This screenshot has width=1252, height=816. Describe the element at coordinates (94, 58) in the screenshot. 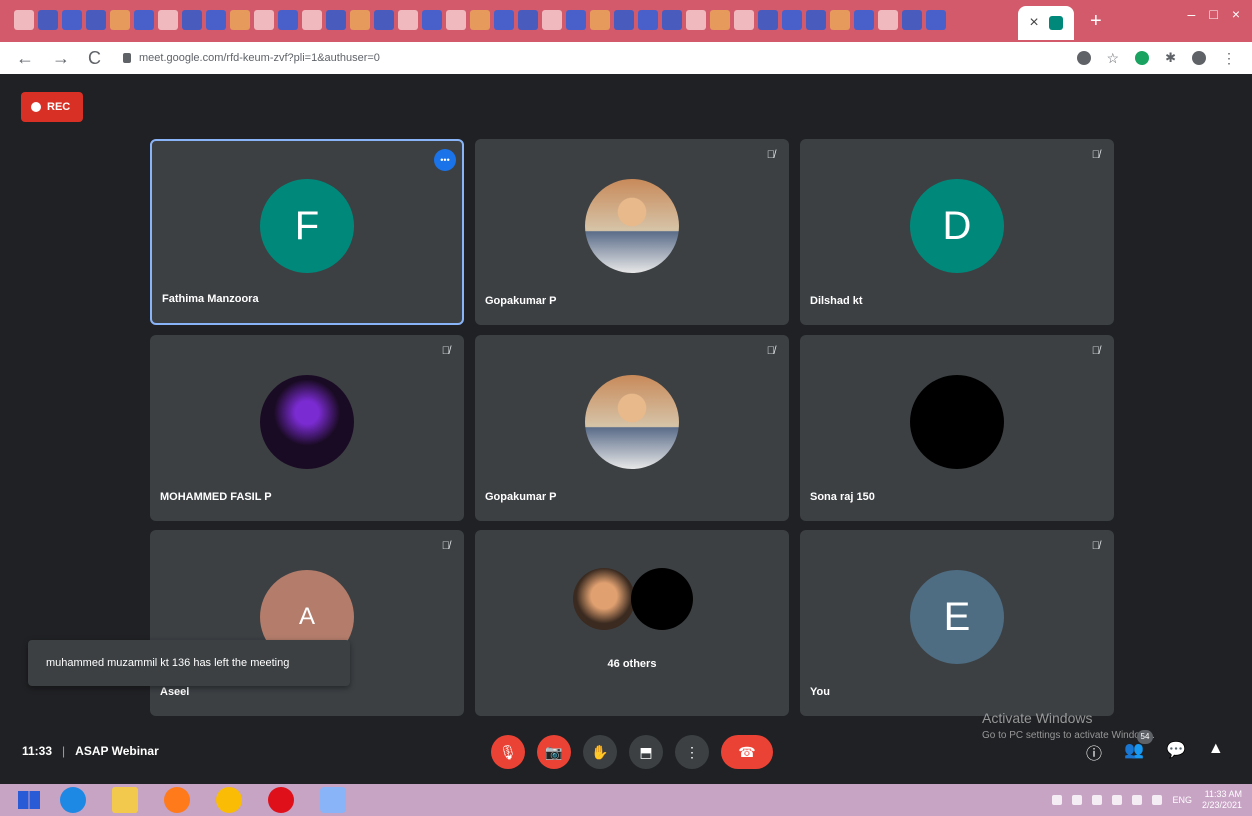

I see `reload-icon: C` at that location.